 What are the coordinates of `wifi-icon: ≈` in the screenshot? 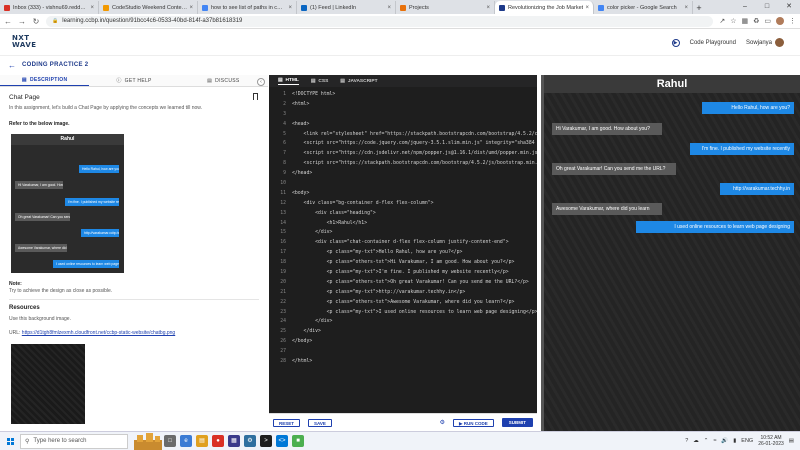 It's located at (714, 441).